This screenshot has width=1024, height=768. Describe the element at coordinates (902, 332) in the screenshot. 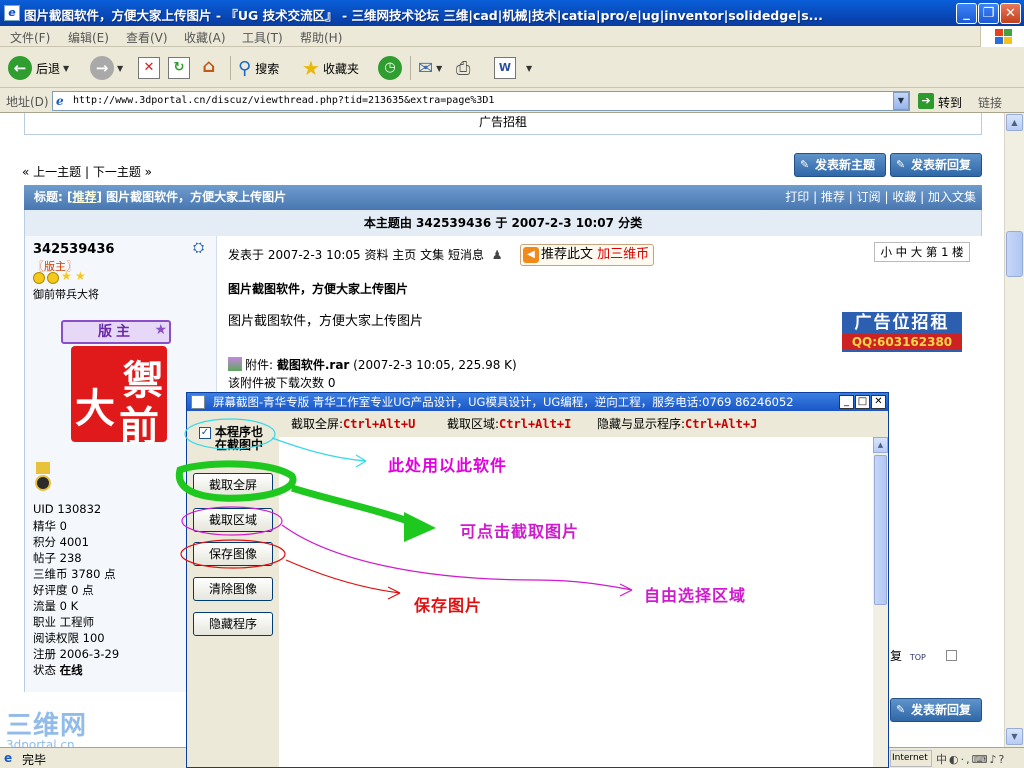

I see `ad-banner: 广告位招租 QQ:603162380` at that location.